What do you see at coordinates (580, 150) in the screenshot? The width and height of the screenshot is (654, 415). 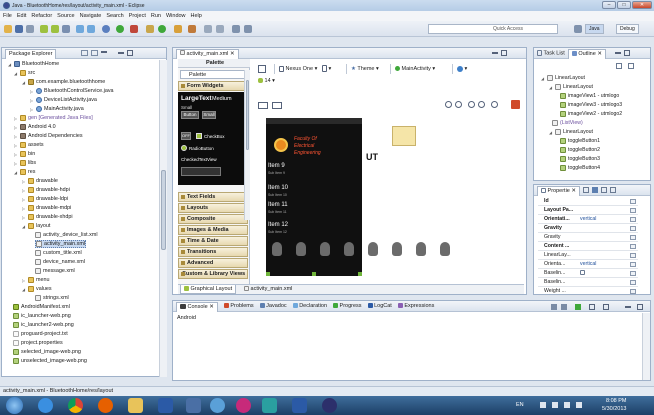 I see `outline-node: toggleButton2` at bounding box center [580, 150].